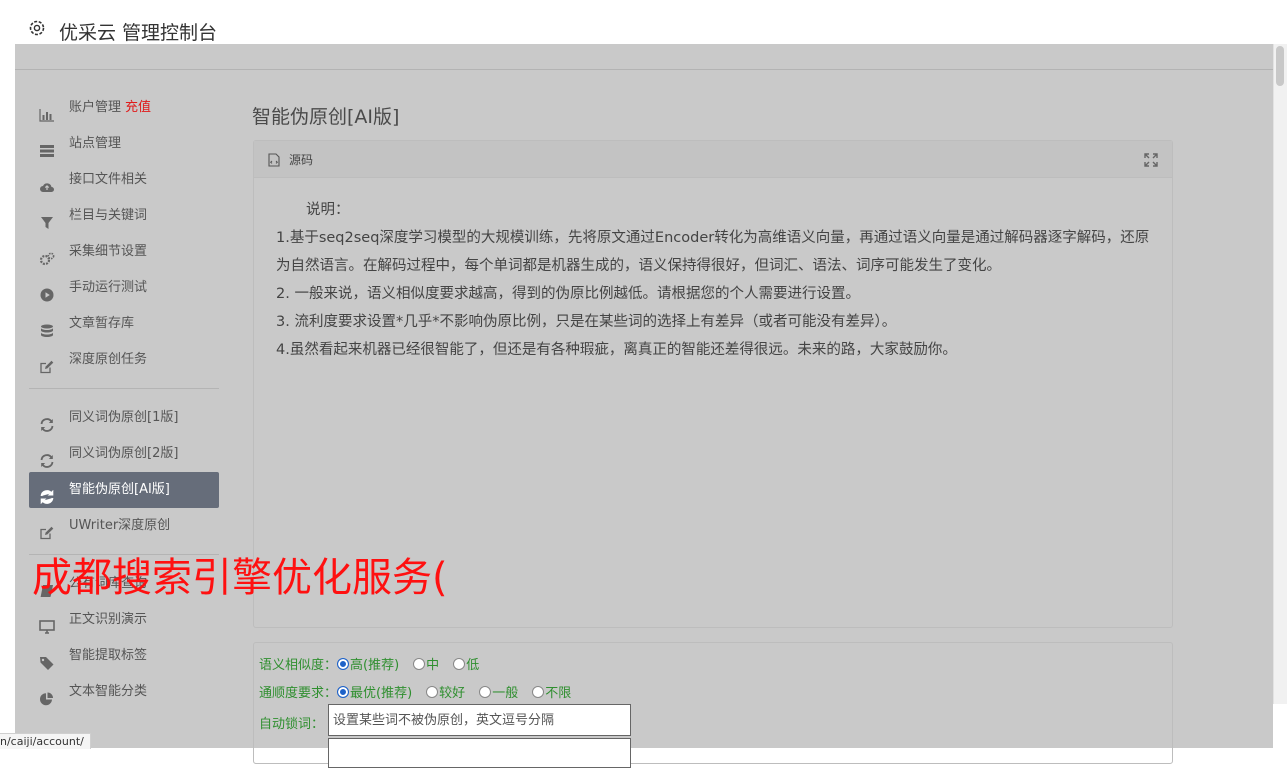  Describe the element at coordinates (452, 693) in the screenshot. I see `radio-label: 较好` at that location.